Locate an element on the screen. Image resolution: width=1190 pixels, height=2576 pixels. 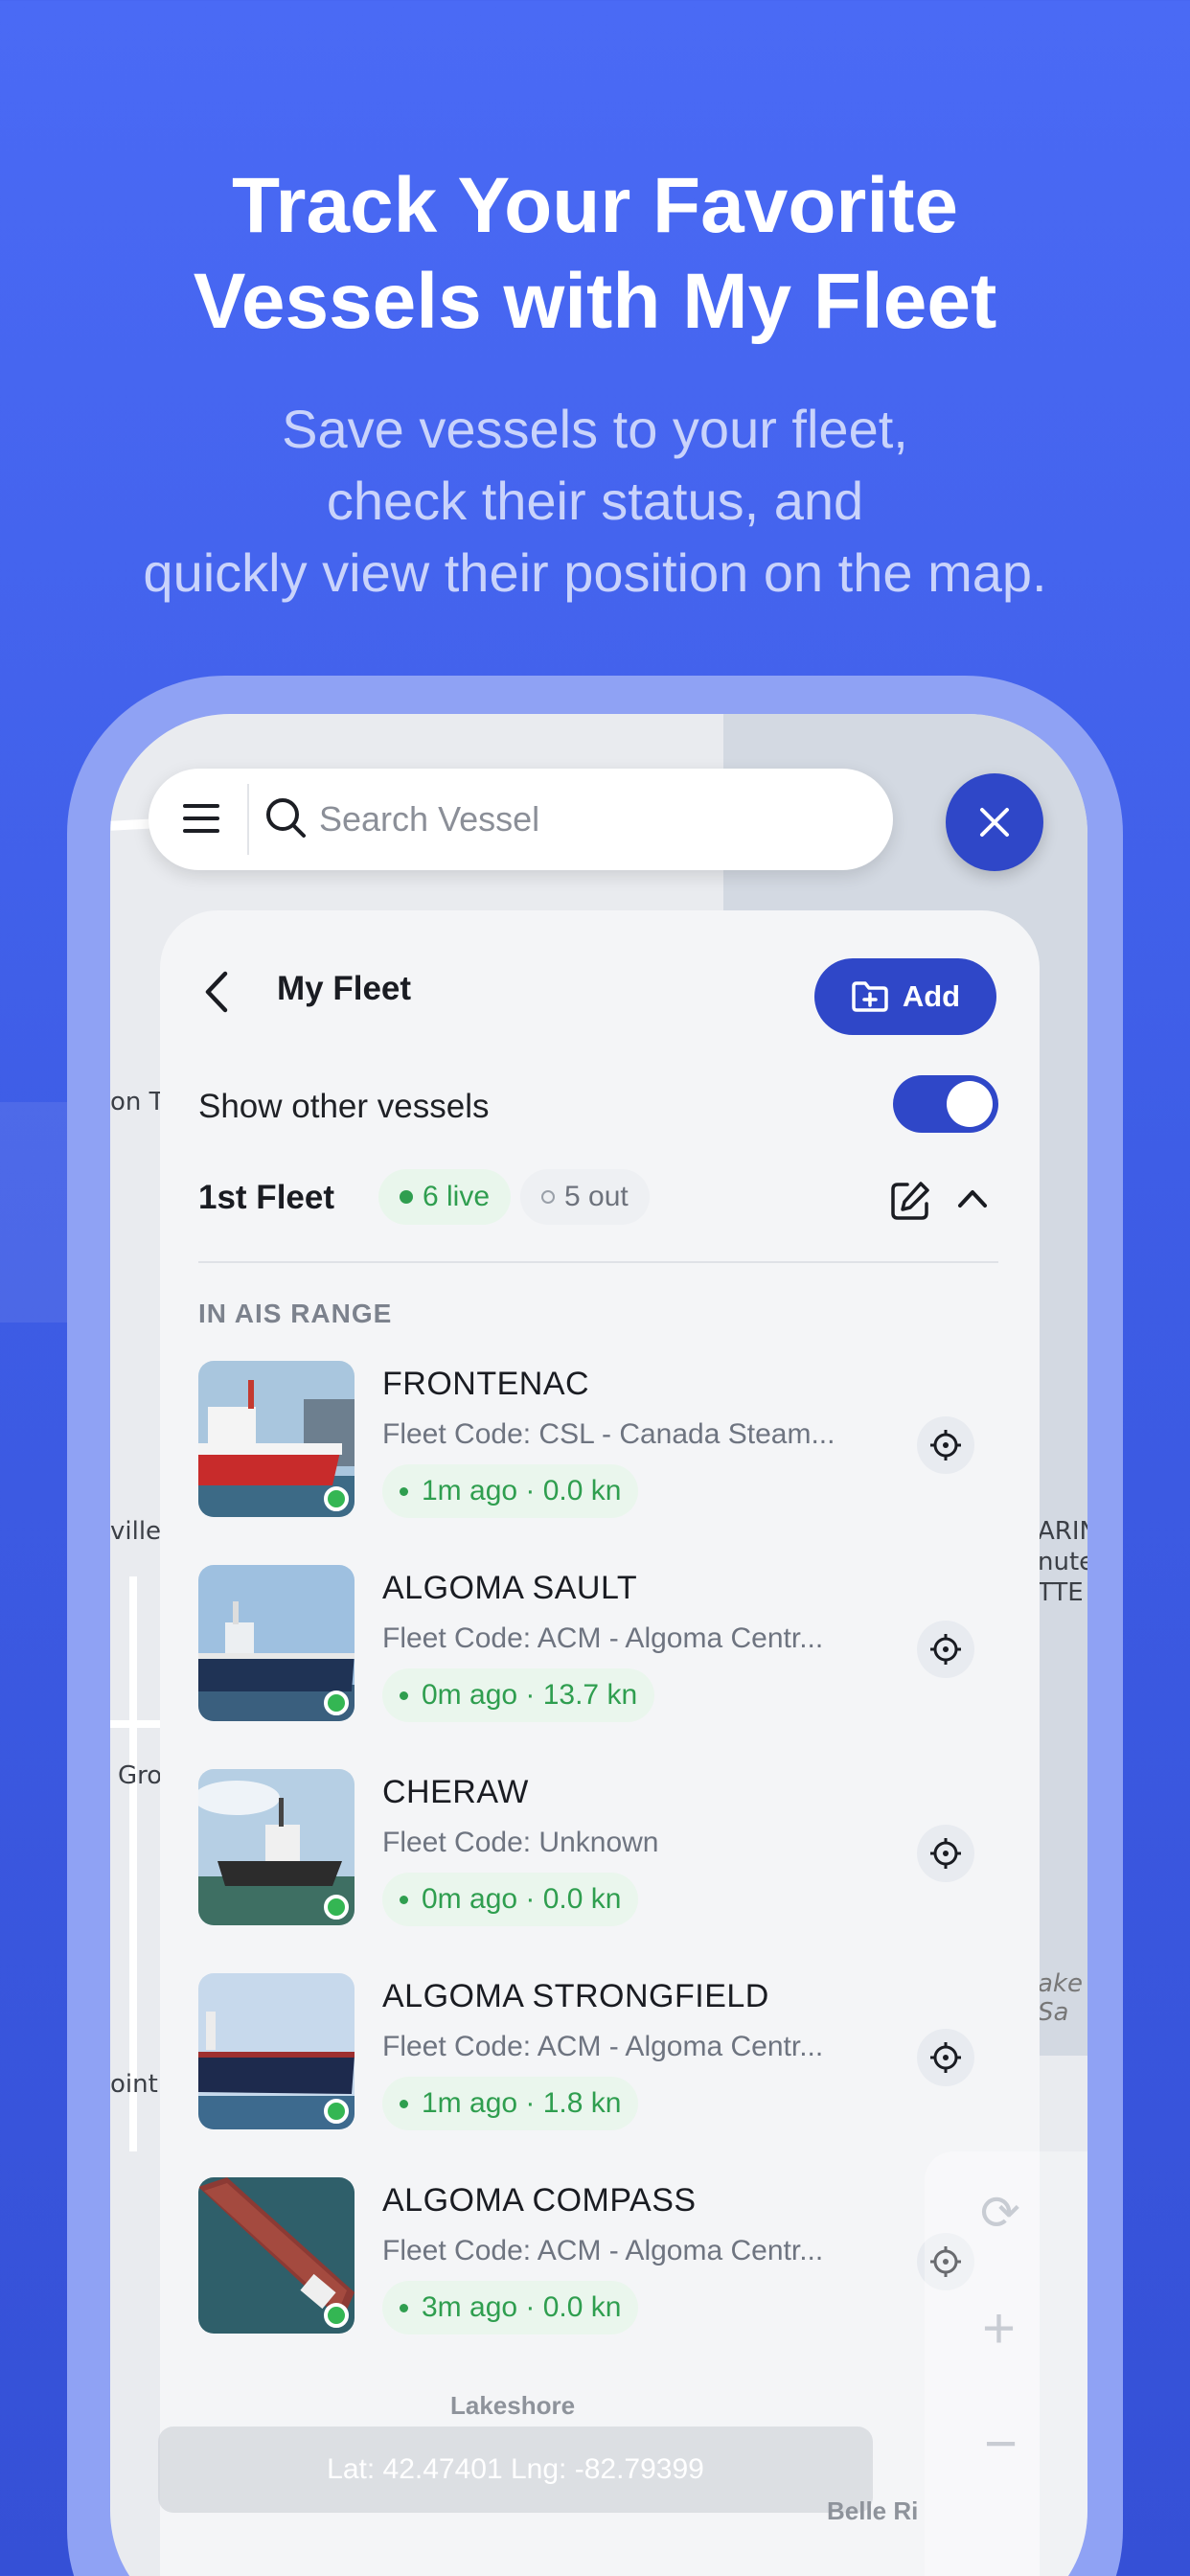
zoom-out-icon: − is located at coordinates (1001, 2443).